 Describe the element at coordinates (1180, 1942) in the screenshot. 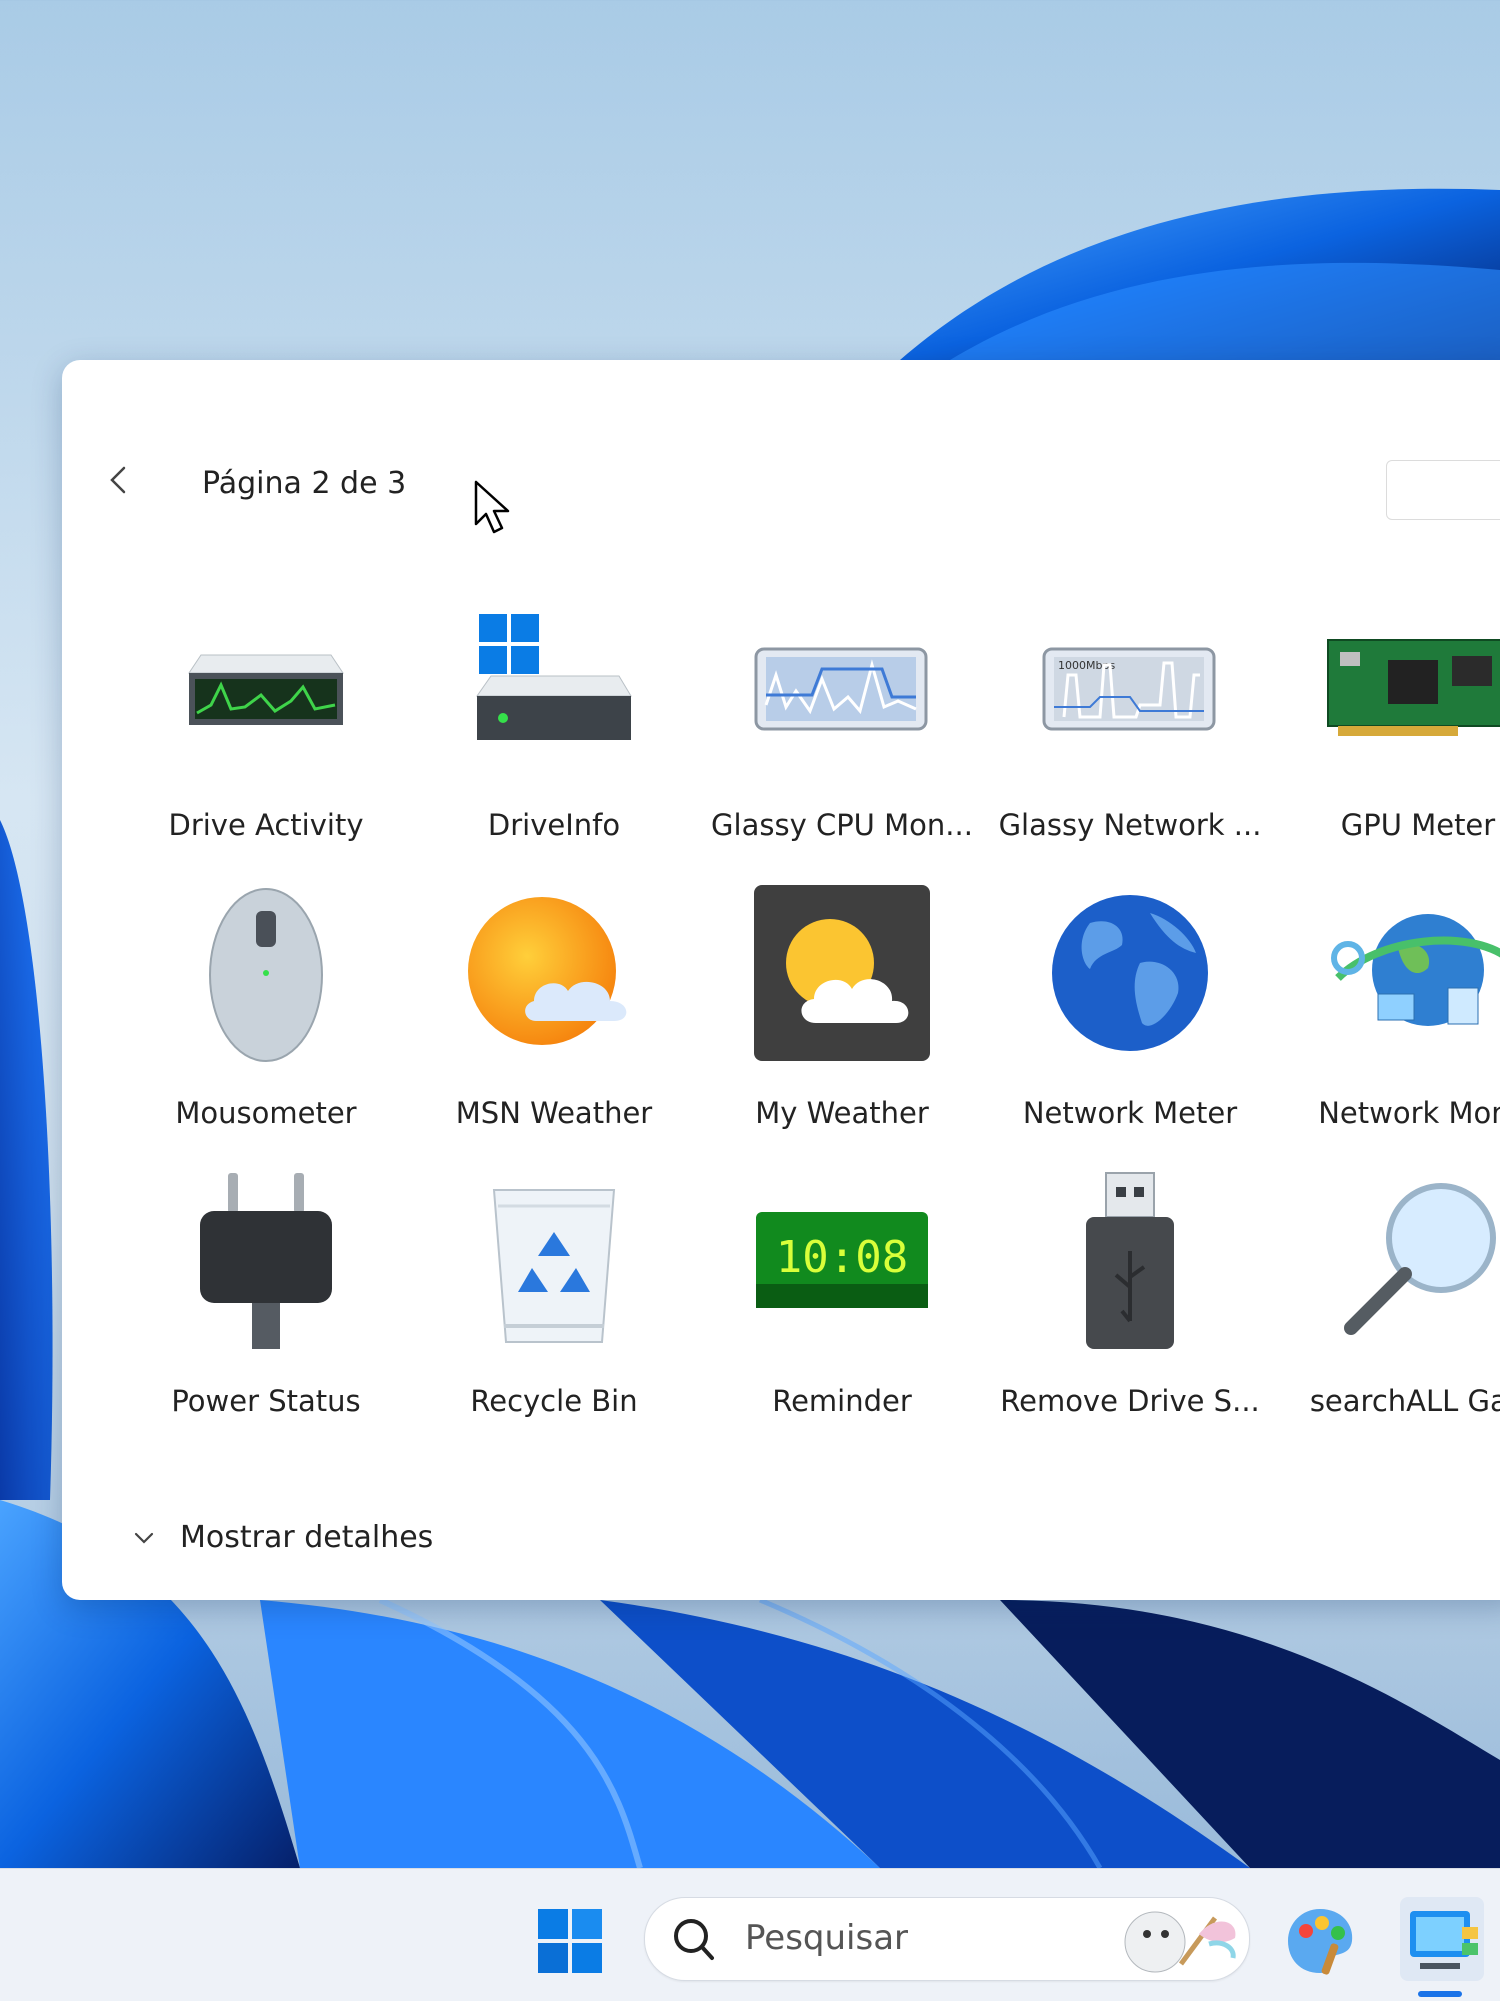

I see `search-highlight-art-icon` at that location.